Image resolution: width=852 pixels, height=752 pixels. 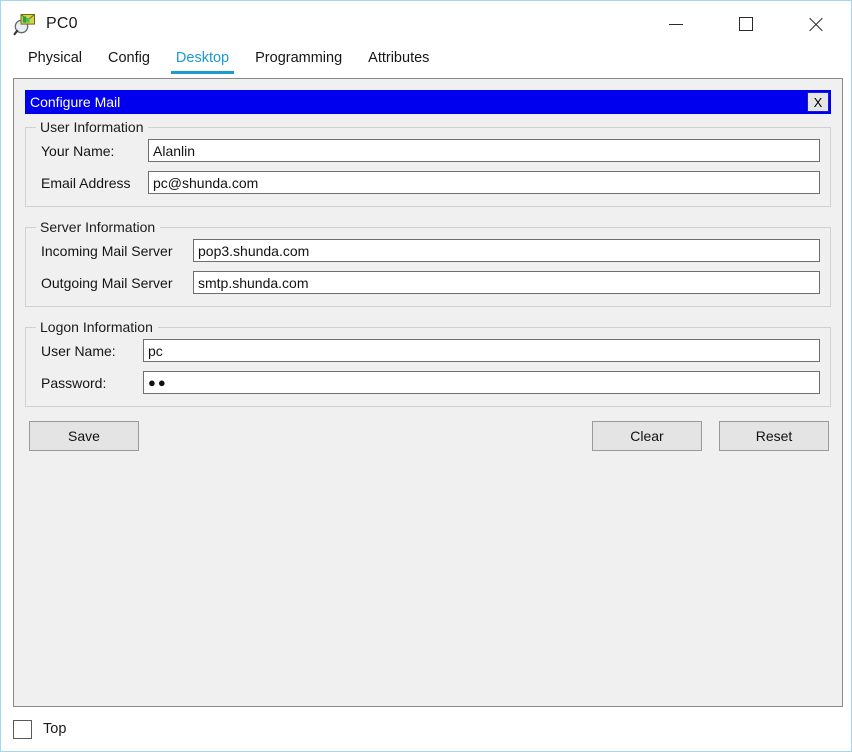 I want to click on email-address-input: pc@shunda.com, so click(x=484, y=182).